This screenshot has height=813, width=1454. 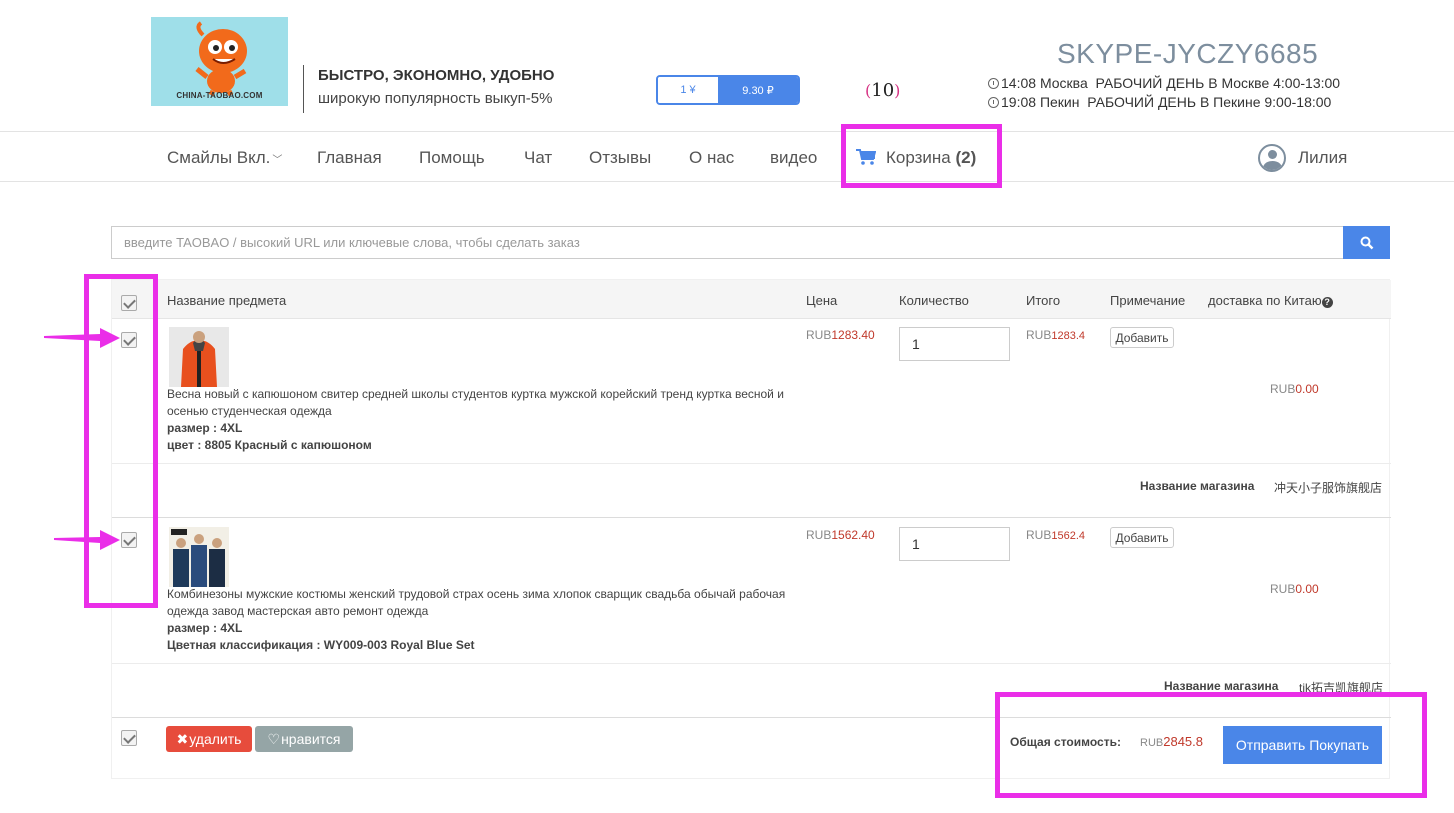 What do you see at coordinates (758, 90) in the screenshot?
I see `rate-ruble: 9.30 ₽` at bounding box center [758, 90].